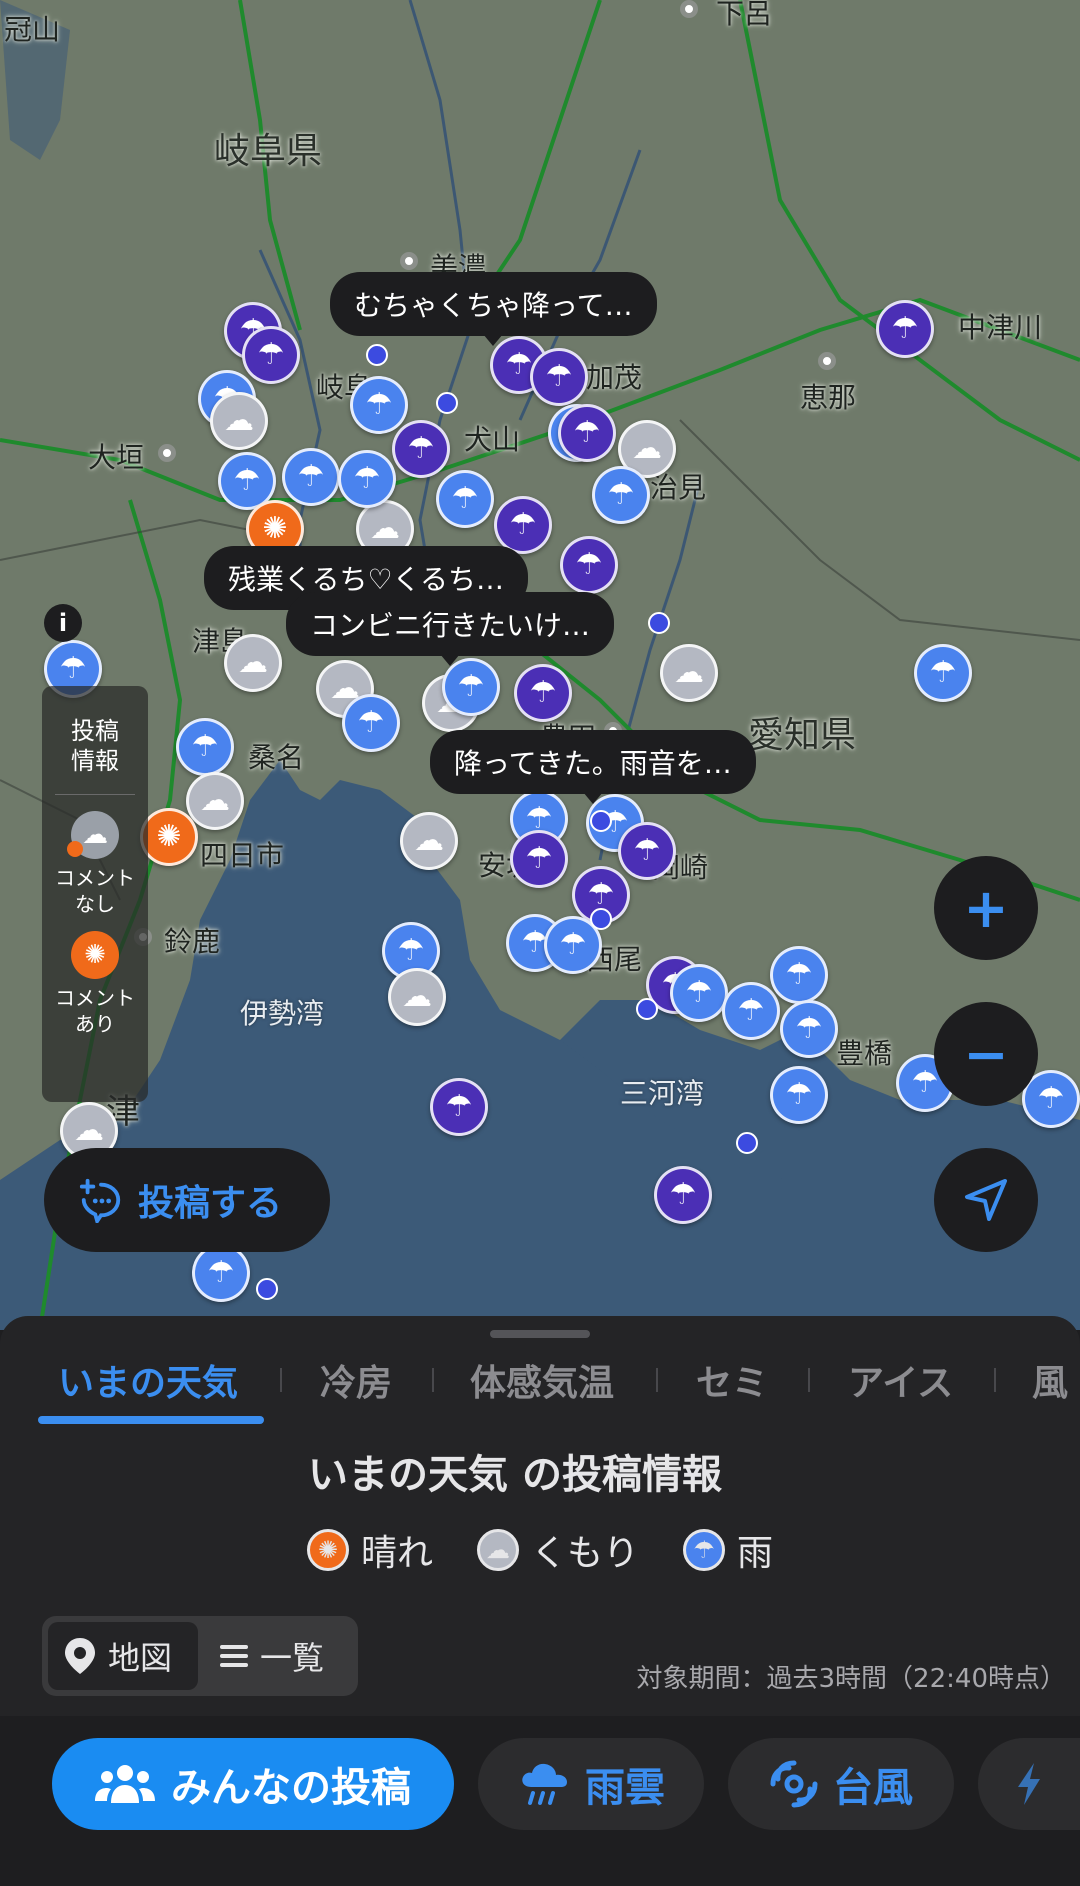  What do you see at coordinates (542, 1380) in the screenshot?
I see `tab-feels-like: 体感気温` at bounding box center [542, 1380].